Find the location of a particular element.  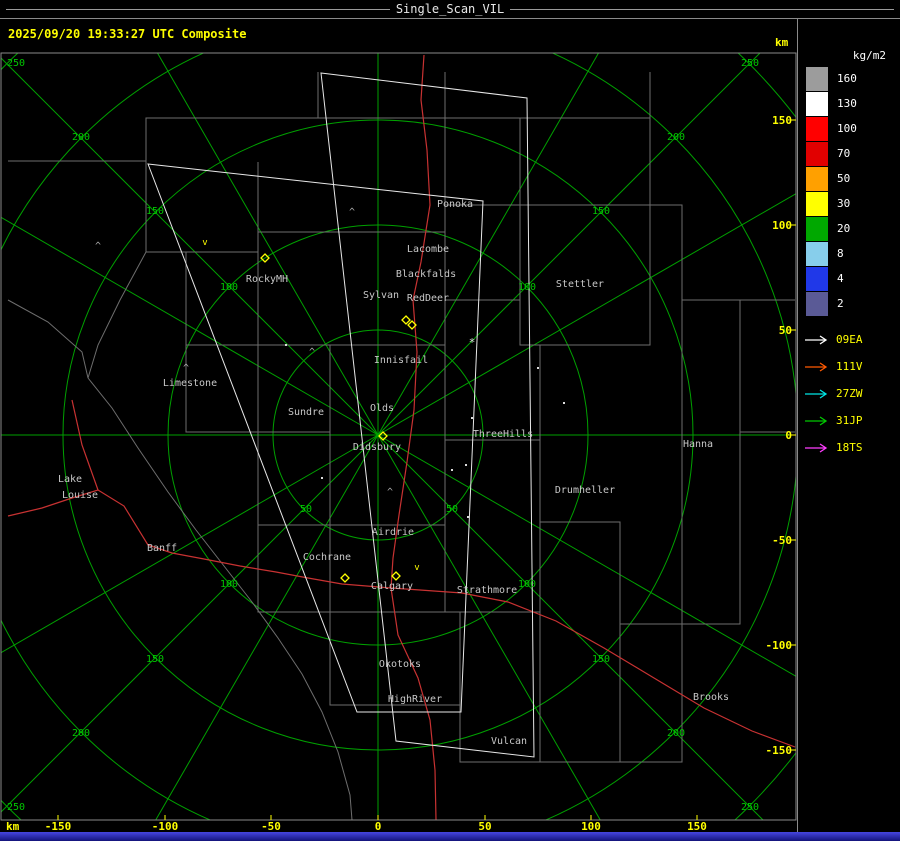

axis-label: 50 is located at coordinates (785, 330).